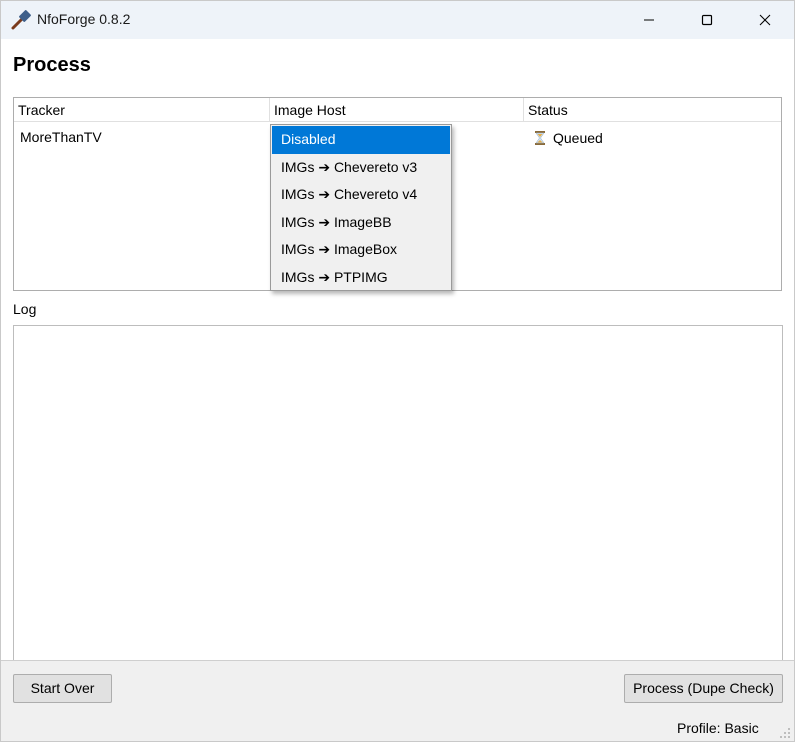 This screenshot has height=742, width=795. Describe the element at coordinates (361, 250) in the screenshot. I see `dropdown-option-imagebox: IMGs ➔ ImageBox` at that location.